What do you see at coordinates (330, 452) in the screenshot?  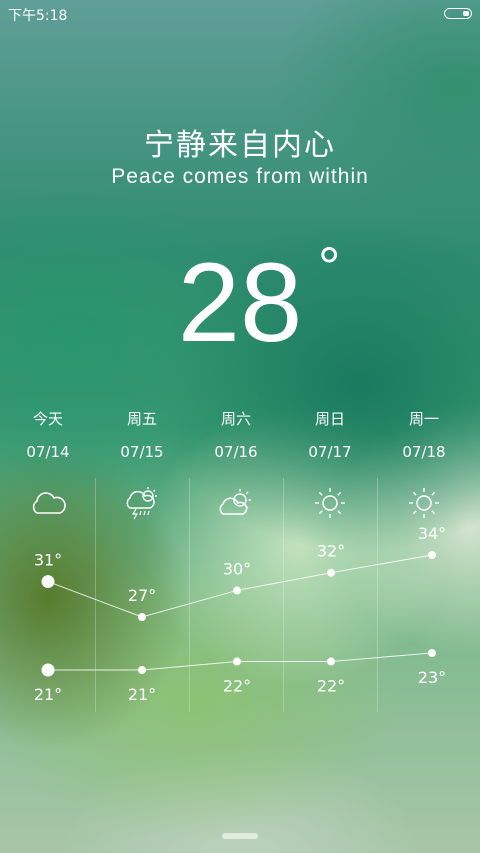 I see `forecast-date: 07/17` at bounding box center [330, 452].